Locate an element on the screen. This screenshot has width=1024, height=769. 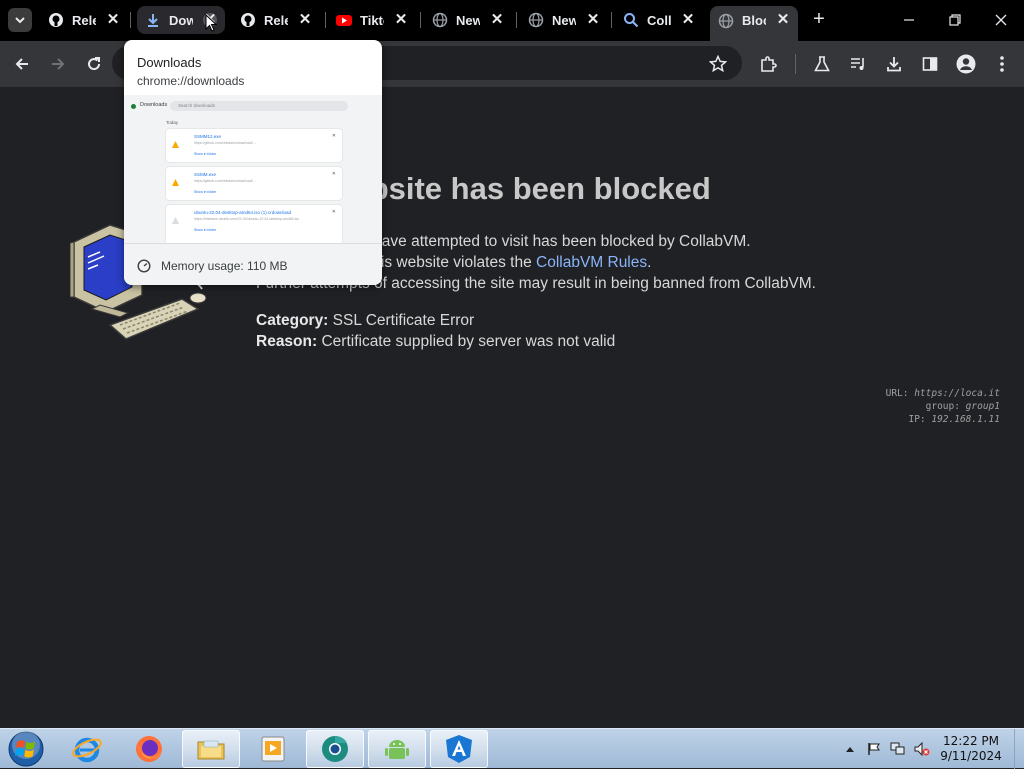
internet-explorer-icon is located at coordinates (87, 750).